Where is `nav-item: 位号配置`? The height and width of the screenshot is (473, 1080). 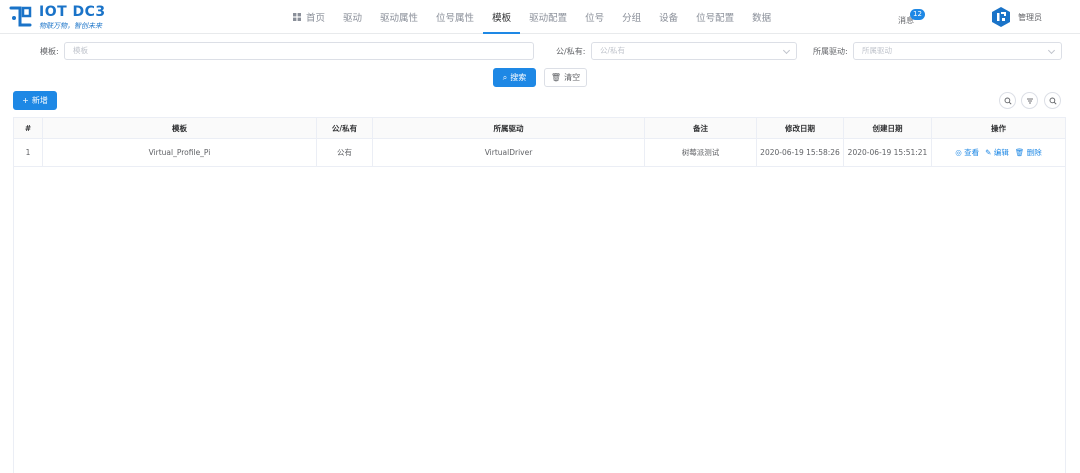 nav-item: 位号配置 is located at coordinates (715, 17).